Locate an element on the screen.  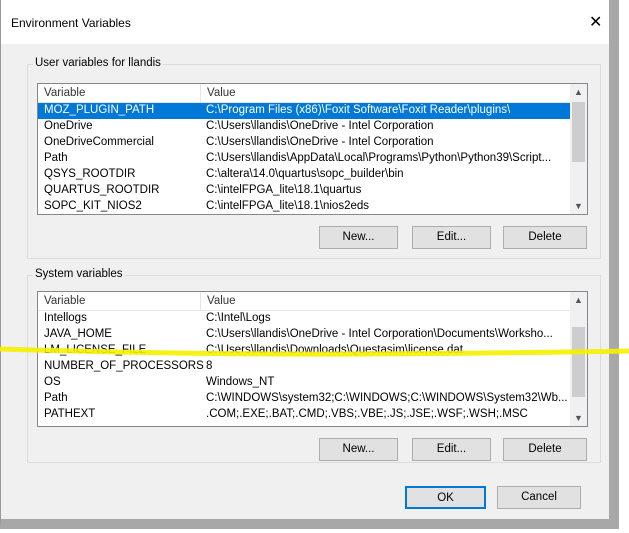
close-icon: ✕ is located at coordinates (595, 22).